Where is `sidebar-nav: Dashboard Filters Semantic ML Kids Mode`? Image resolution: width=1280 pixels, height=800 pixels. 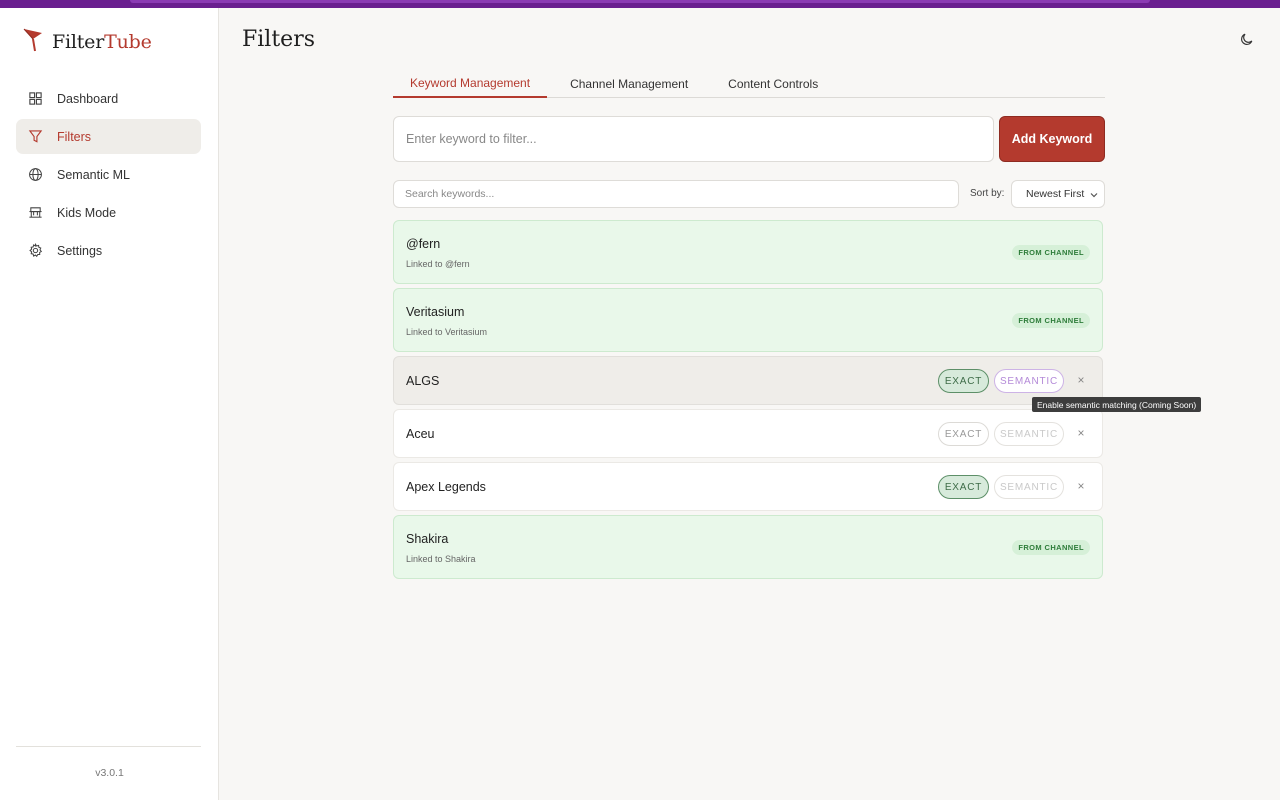
sidebar-nav: Dashboard Filters Semantic ML Kids Mode is located at coordinates (108, 176).